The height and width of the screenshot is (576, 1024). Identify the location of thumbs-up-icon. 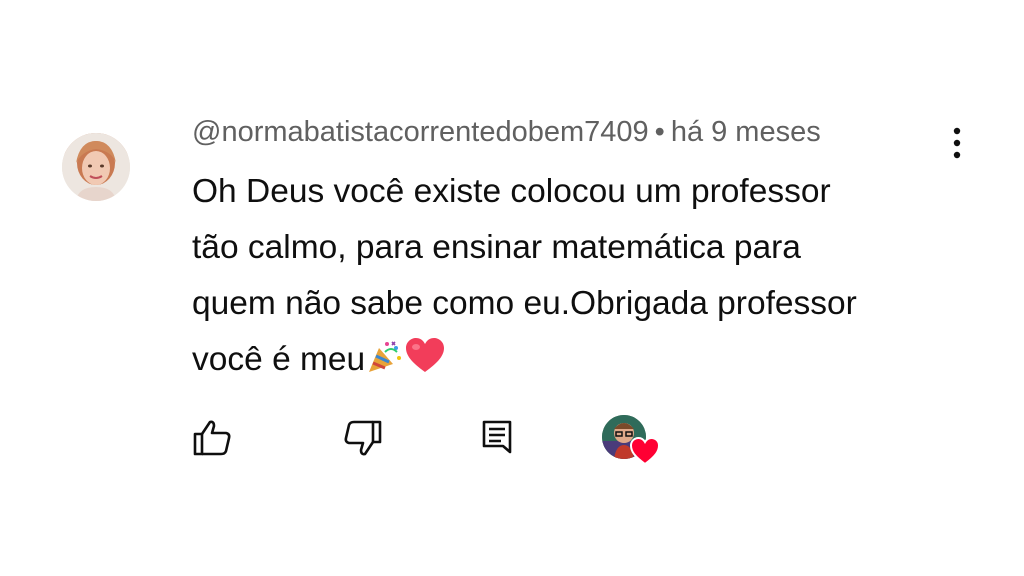
(212, 438).